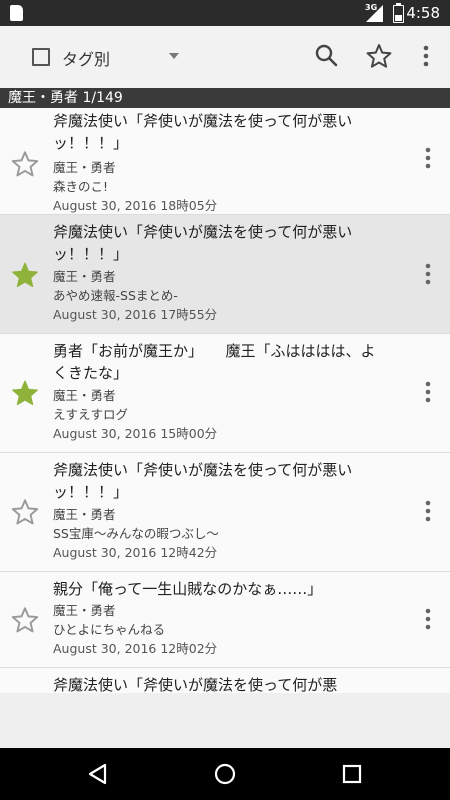 The width and height of the screenshot is (450, 800). I want to click on item-source: あやめ速報-SSまとめ-, so click(115, 295).